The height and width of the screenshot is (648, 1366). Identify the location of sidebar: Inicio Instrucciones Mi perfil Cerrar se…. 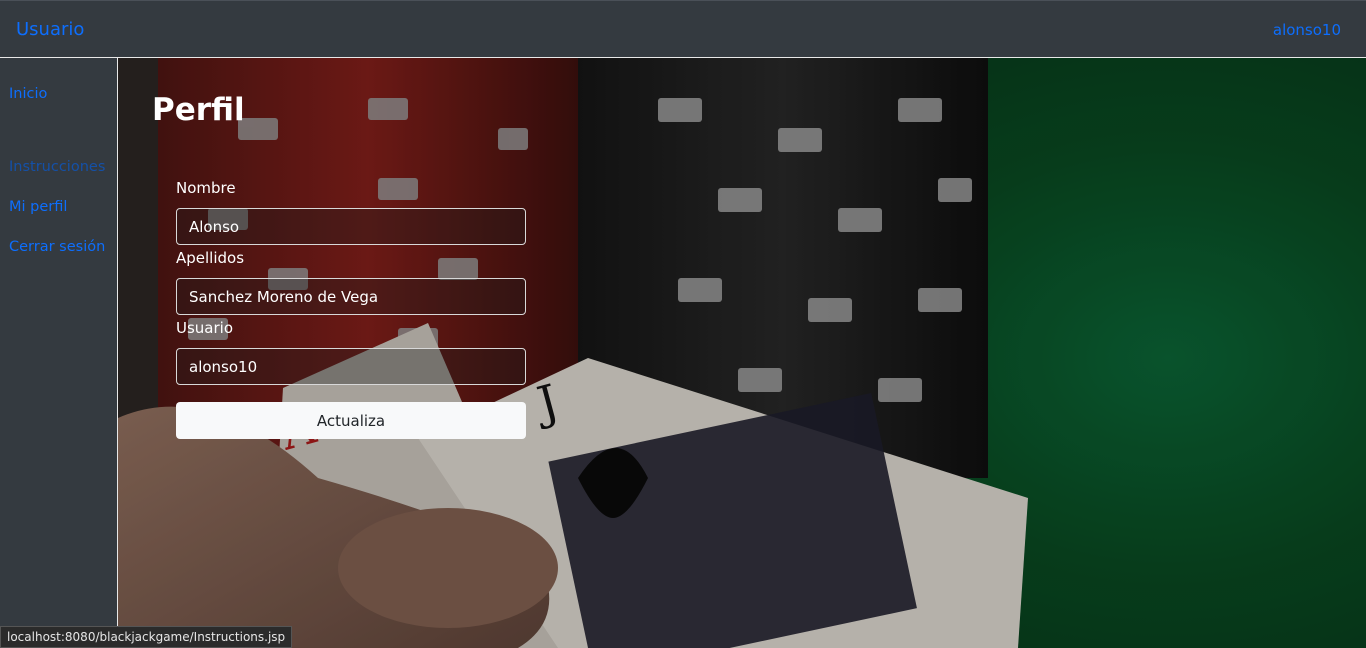
(59, 353).